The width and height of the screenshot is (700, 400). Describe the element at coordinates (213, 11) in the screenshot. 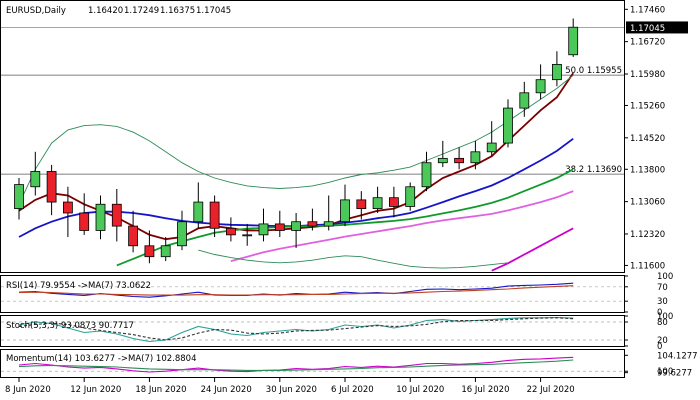

I see `ohlc-close: 1.17045` at that location.